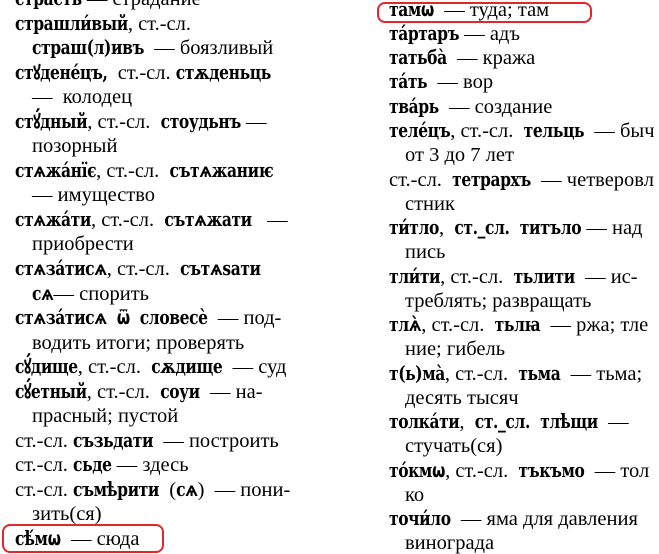 Image resolution: width=659 pixels, height=554 pixels. I want to click on entry-line: ти́тло, ст._сл. титъло — над, so click(524, 227).